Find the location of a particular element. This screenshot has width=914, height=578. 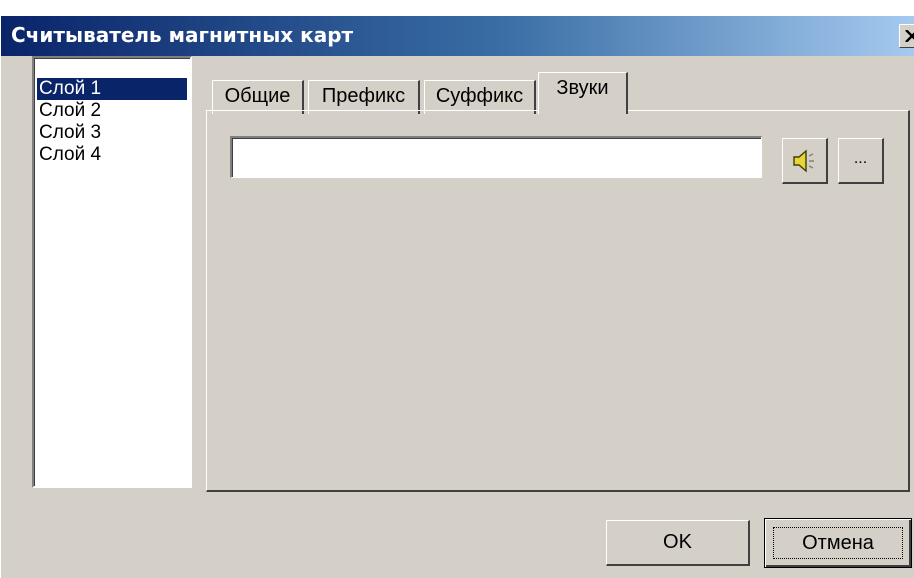

cancel-button-label: Отмена is located at coordinates (838, 543).